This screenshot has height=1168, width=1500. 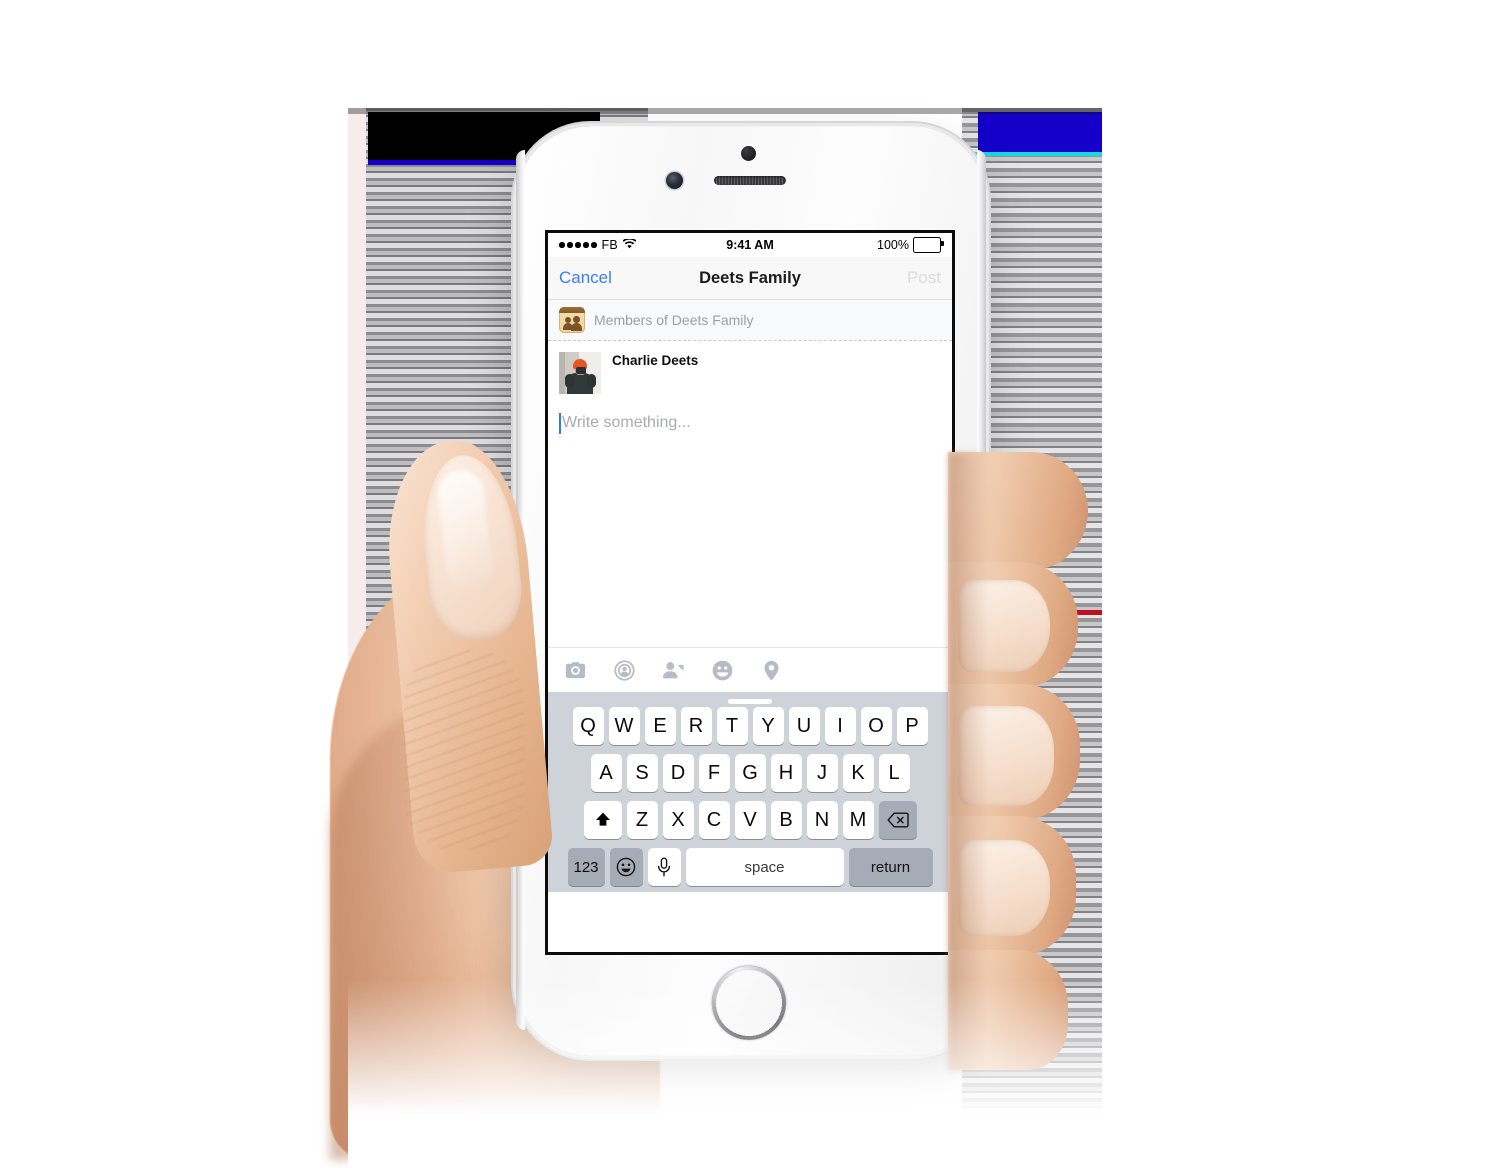 What do you see at coordinates (725, 1074) in the screenshot?
I see `background-bottom-fade` at bounding box center [725, 1074].